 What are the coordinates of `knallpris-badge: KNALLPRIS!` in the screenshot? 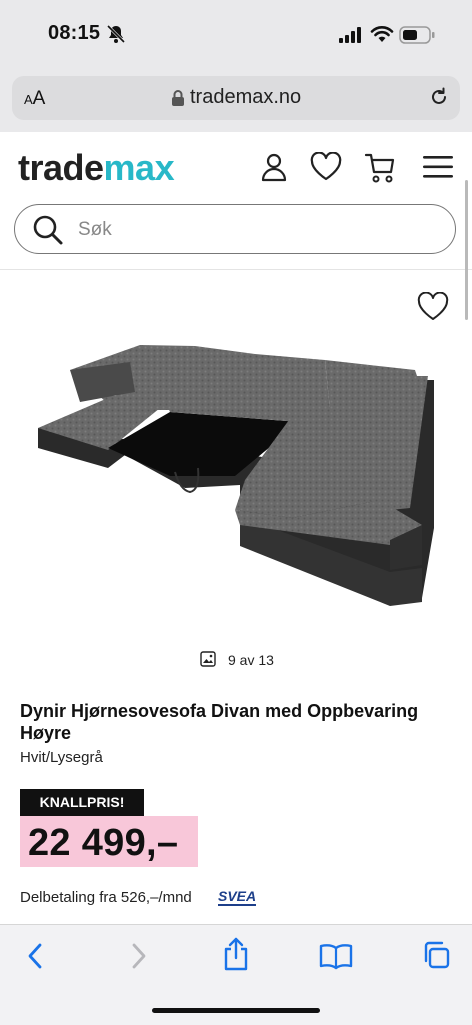 It's located at (82, 802).